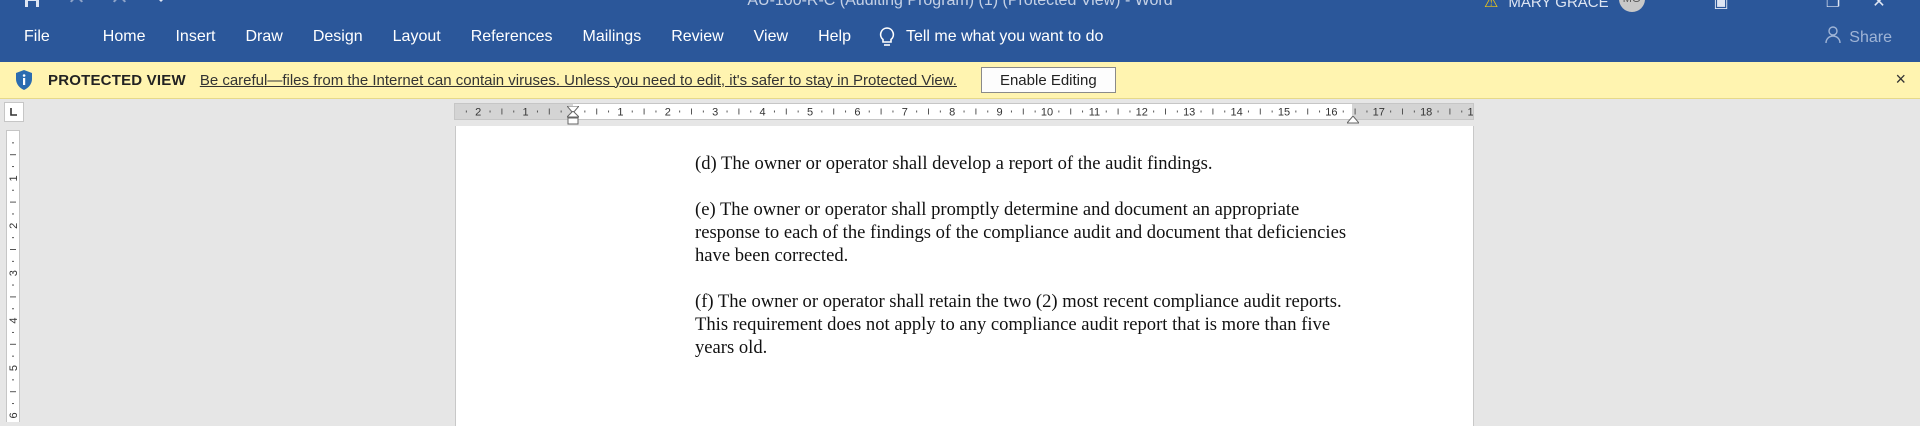  Describe the element at coordinates (13, 178) in the screenshot. I see `vertical-ruler-number-1: 1` at that location.